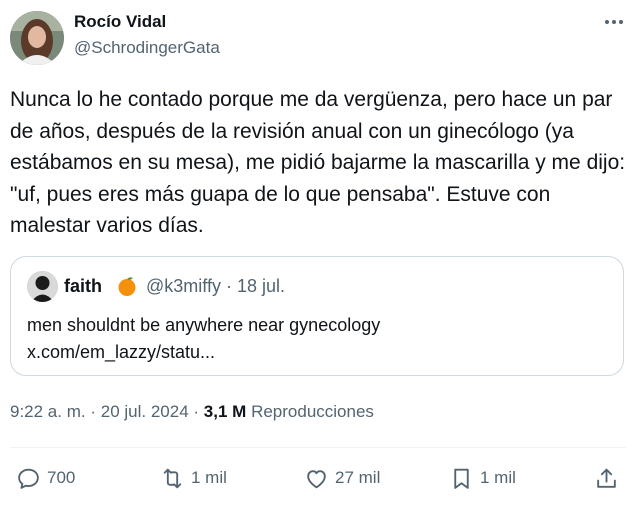 The image size is (636, 513). I want to click on bookmark-count: 1 mil, so click(498, 477).